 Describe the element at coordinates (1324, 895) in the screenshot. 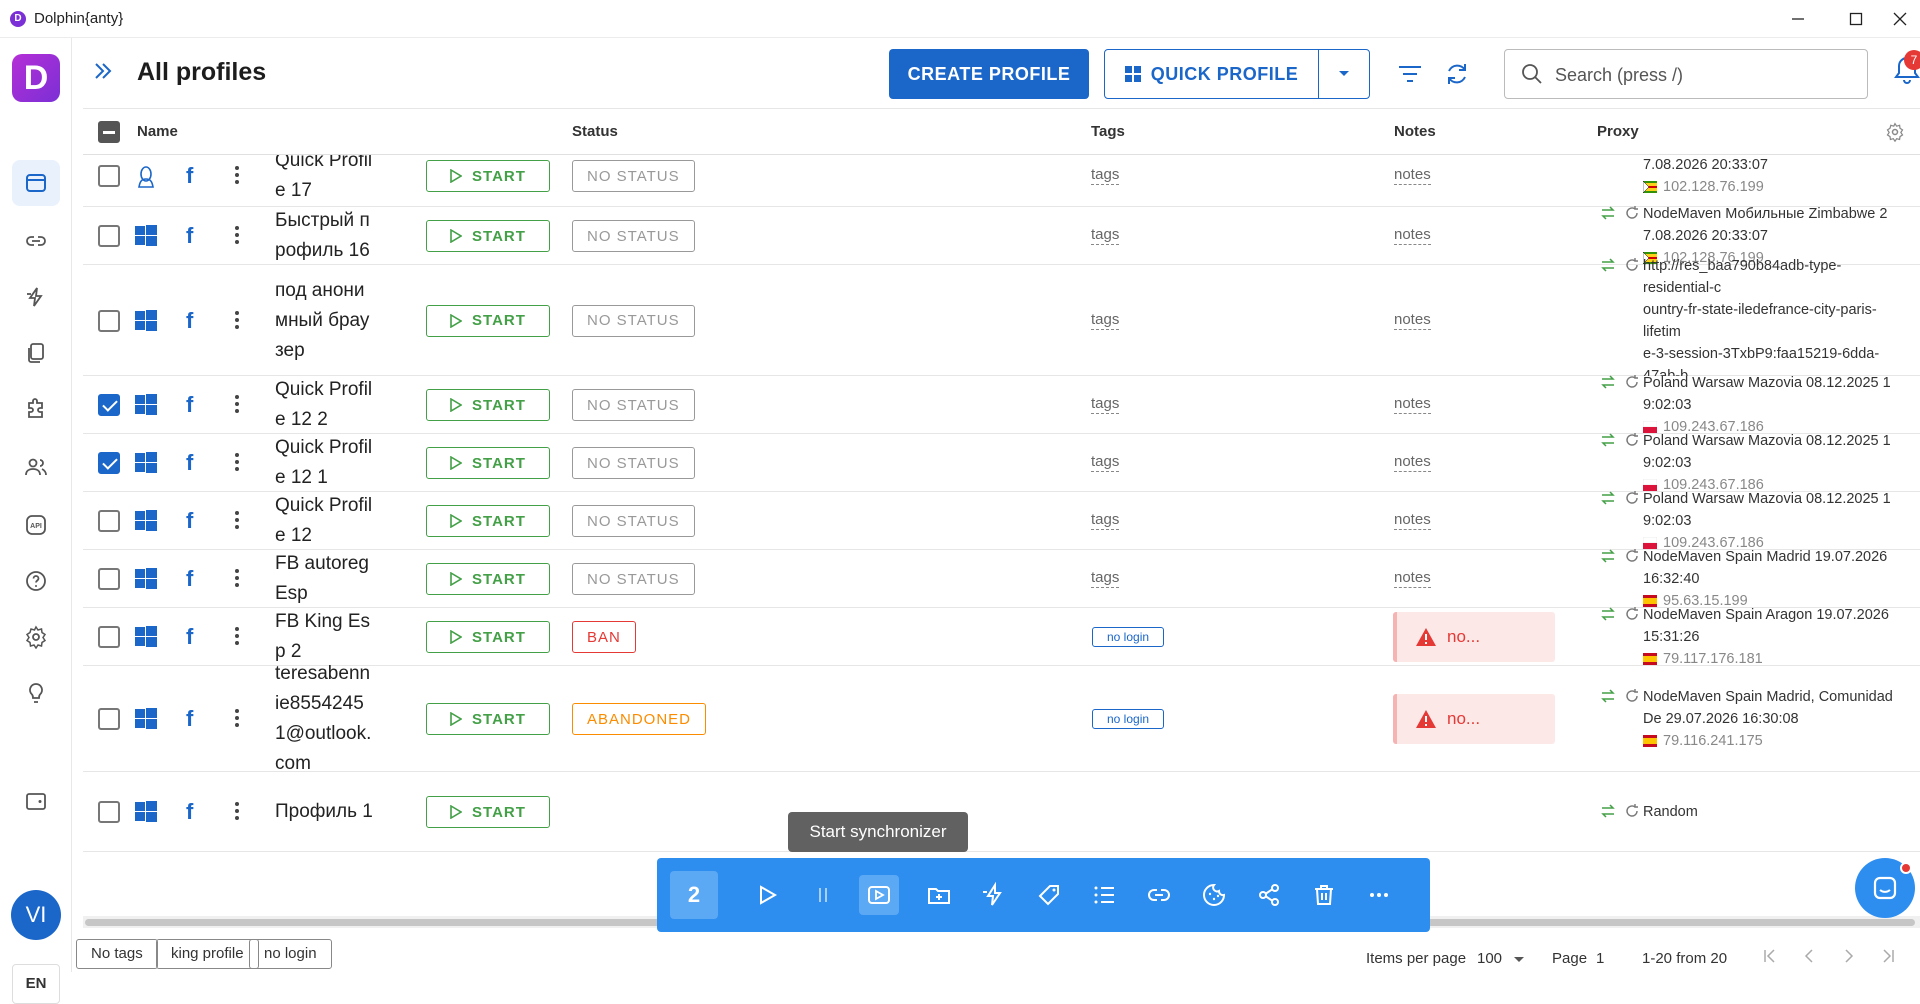

I see `delete-button` at that location.